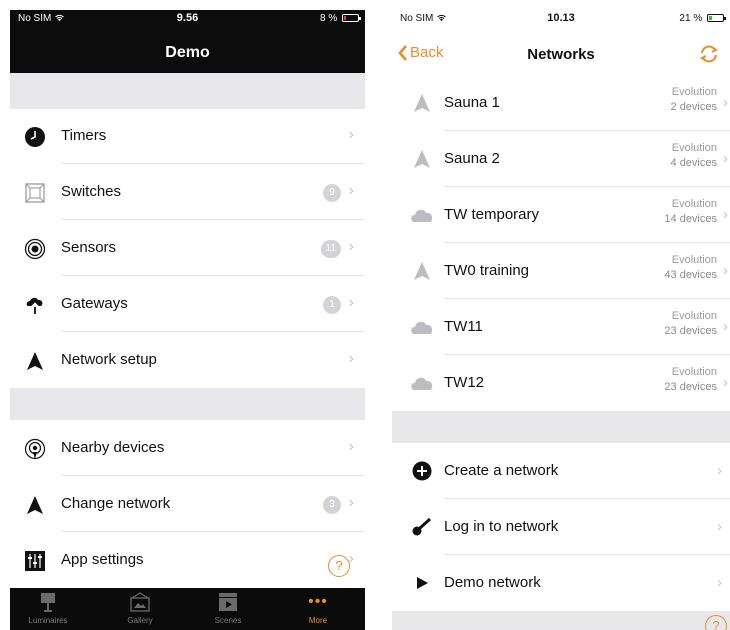  What do you see at coordinates (35, 305) in the screenshot?
I see `gateway-icon` at bounding box center [35, 305].